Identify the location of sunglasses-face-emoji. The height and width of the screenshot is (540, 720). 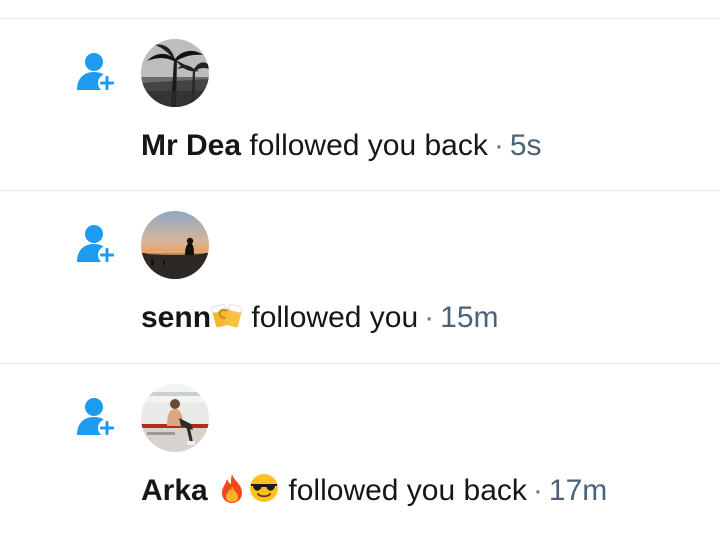
(264, 488).